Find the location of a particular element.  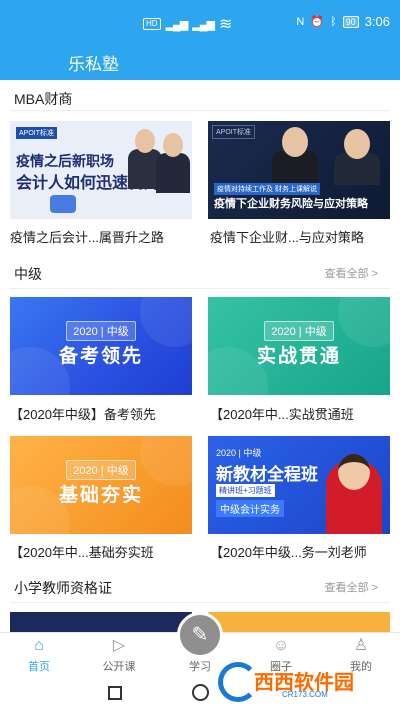

status-system-group: N ⏰ ᛒ 90 3:06 is located at coordinates (343, 21).